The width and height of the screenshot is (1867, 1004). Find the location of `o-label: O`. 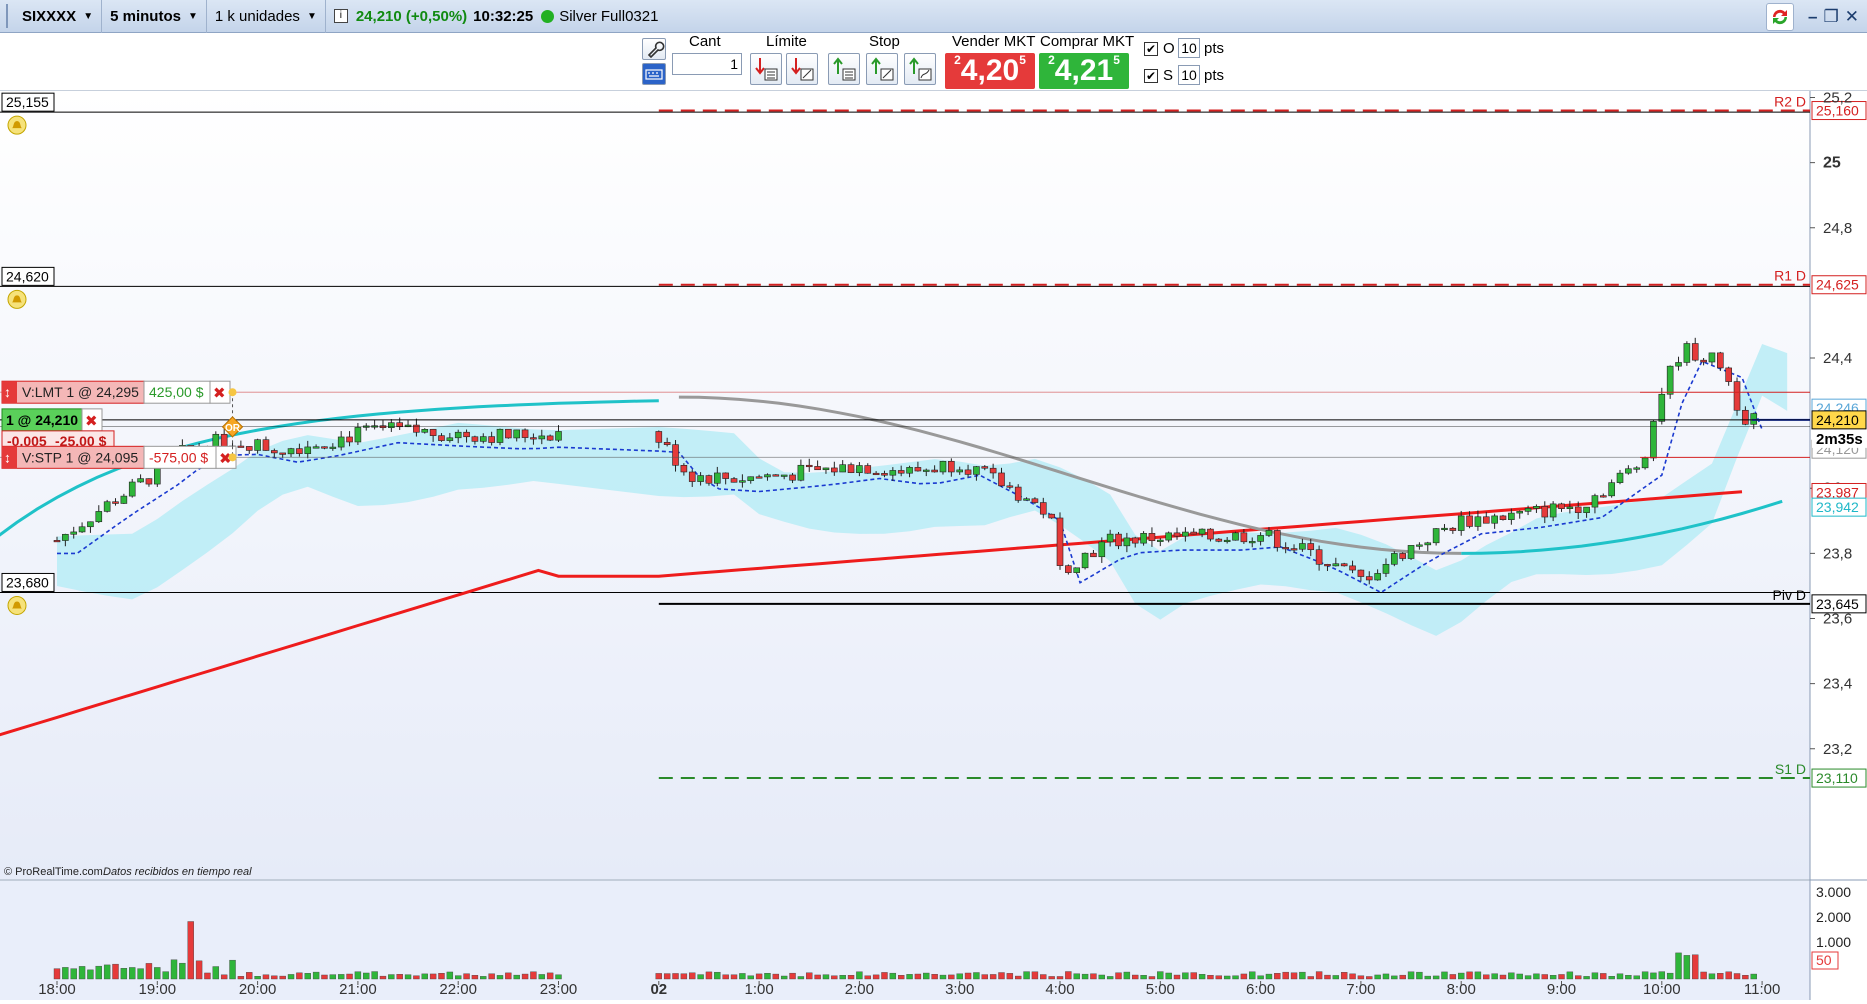

o-label: O is located at coordinates (1169, 48).